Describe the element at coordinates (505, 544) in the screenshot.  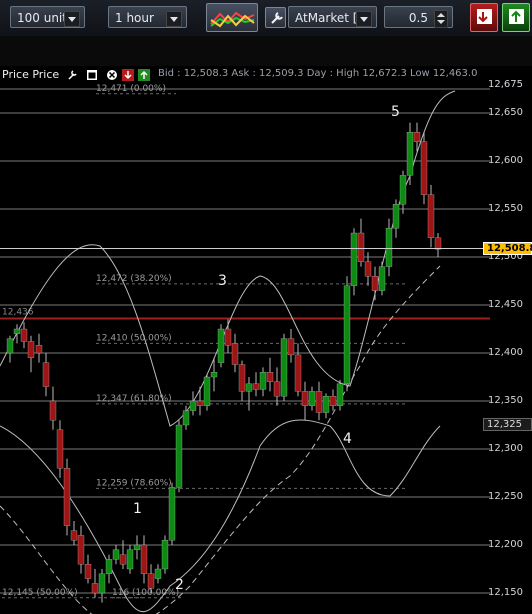
I see `price-label-12200: 12,200` at that location.